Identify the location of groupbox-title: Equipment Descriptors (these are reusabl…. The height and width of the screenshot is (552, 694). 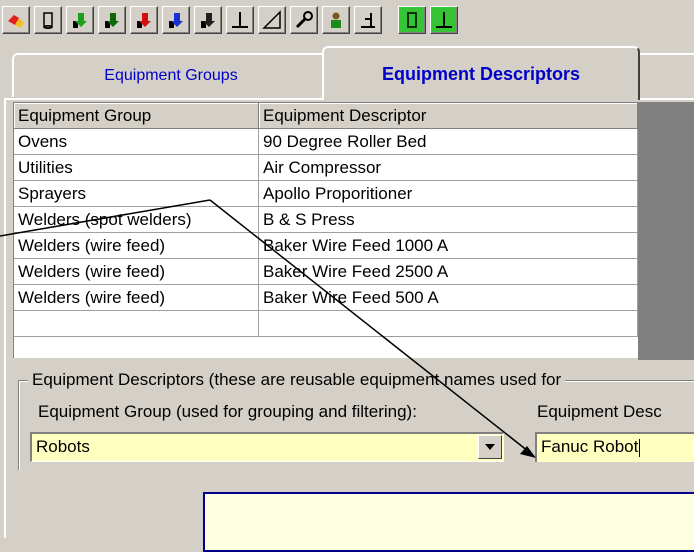
(297, 380).